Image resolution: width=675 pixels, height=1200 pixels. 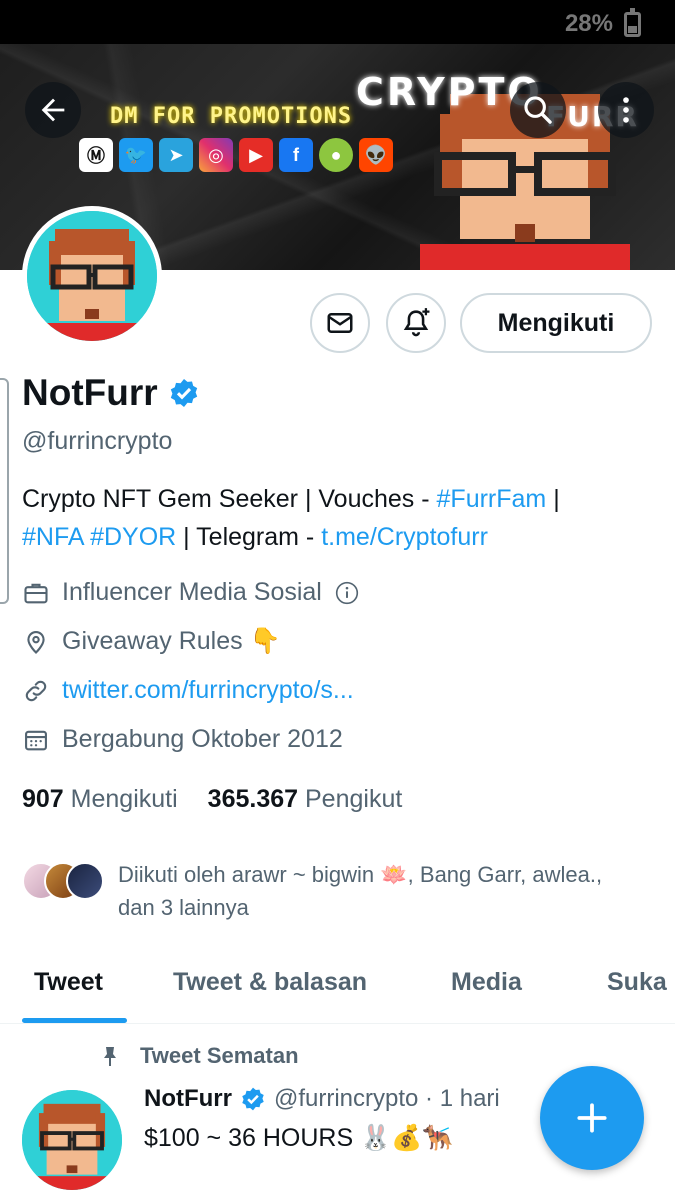 I want to click on tweet-author-name: NotFurr, so click(x=188, y=1099).